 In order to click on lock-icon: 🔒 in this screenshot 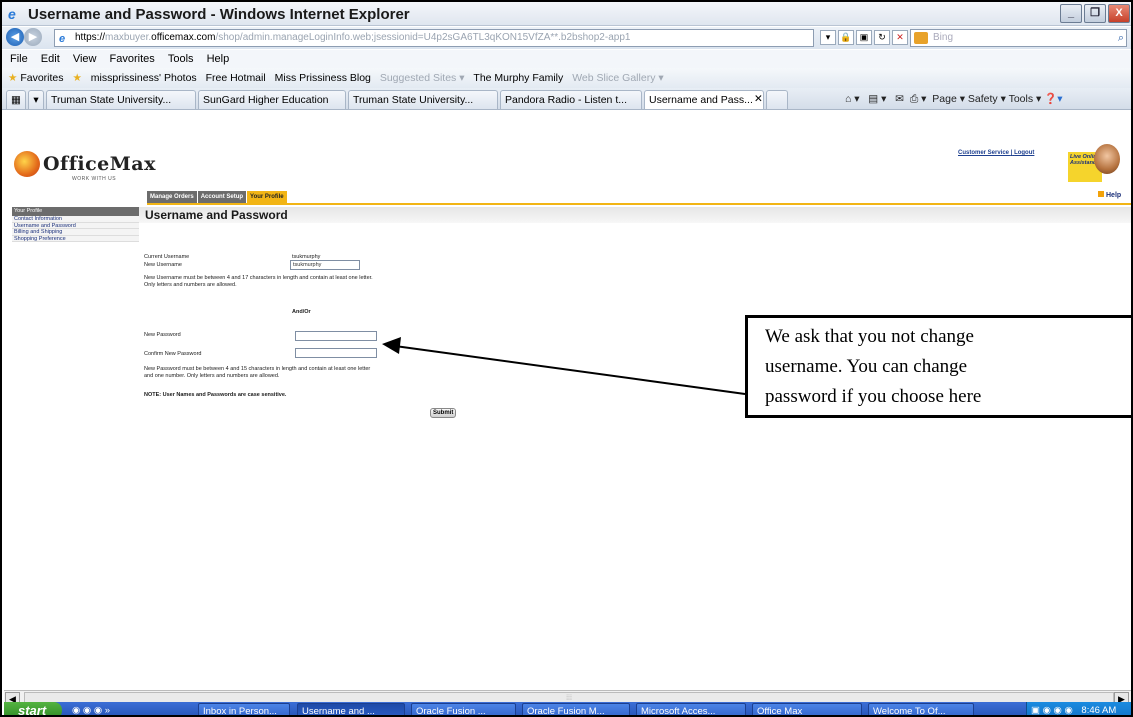, I will do `click(846, 37)`.